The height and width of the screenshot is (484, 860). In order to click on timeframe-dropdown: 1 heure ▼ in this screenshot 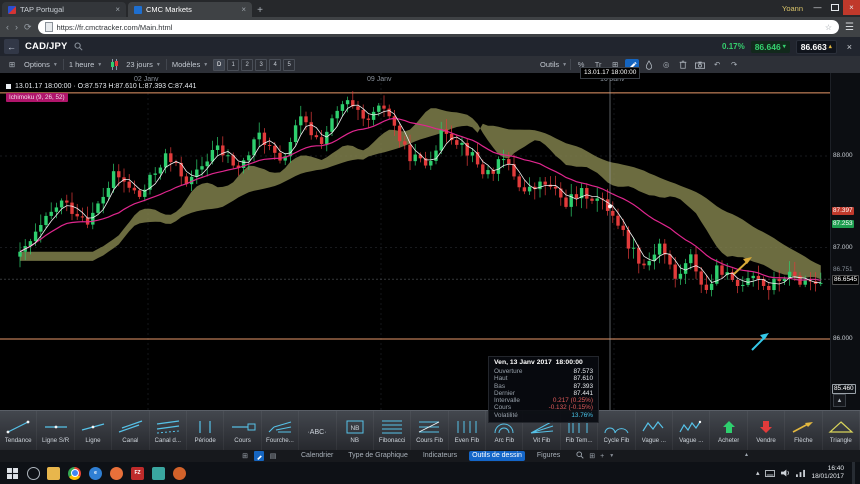, I will do `click(85, 64)`.